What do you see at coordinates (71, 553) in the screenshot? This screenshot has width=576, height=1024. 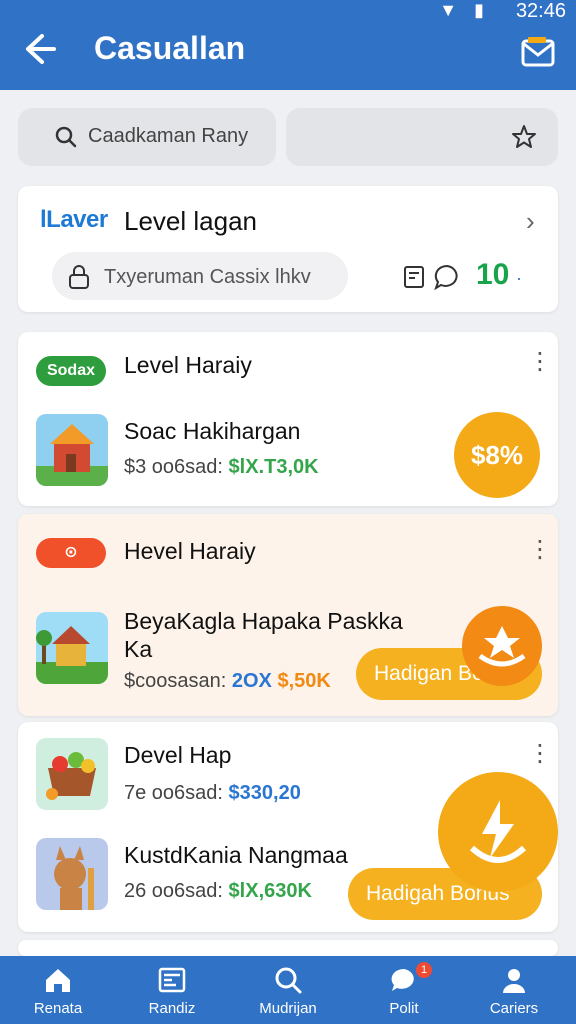 I see `section-badge: ⊙` at bounding box center [71, 553].